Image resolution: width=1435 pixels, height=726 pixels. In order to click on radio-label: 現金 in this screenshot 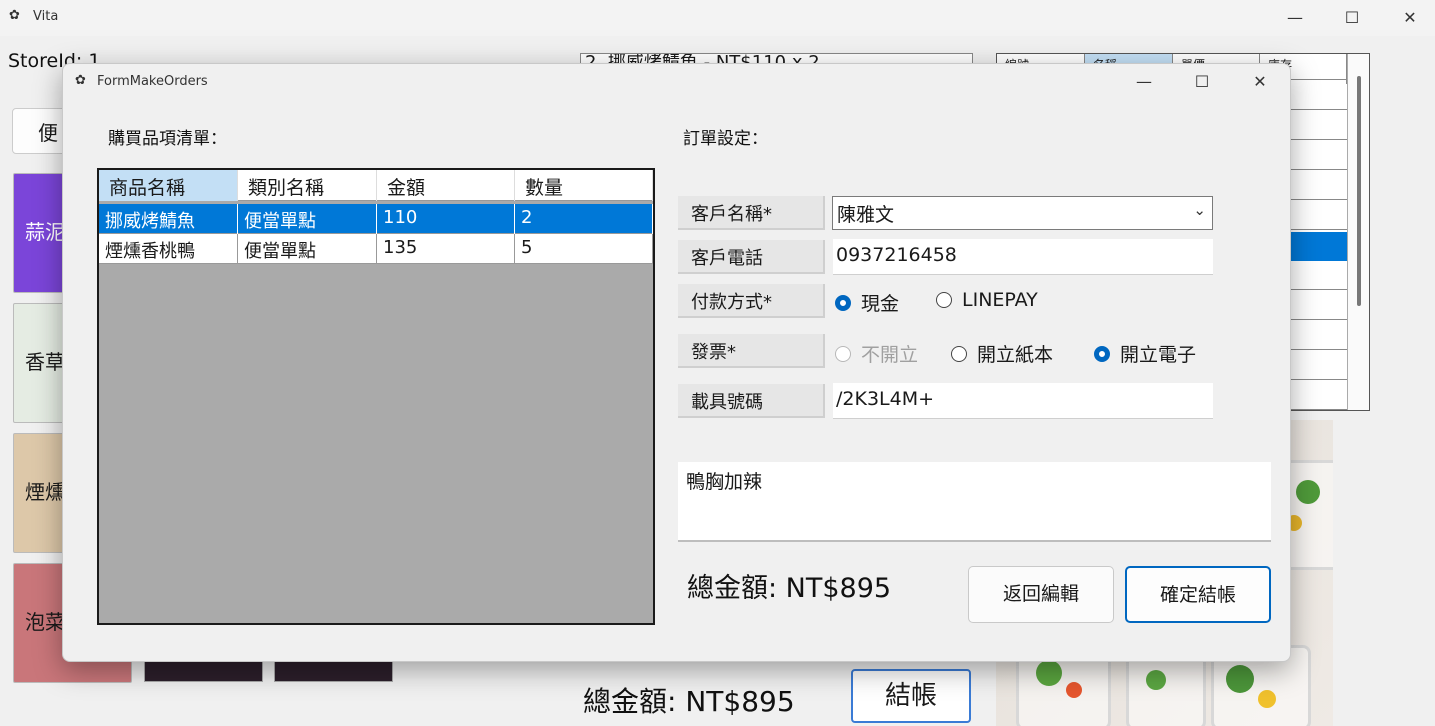, I will do `click(880, 302)`.